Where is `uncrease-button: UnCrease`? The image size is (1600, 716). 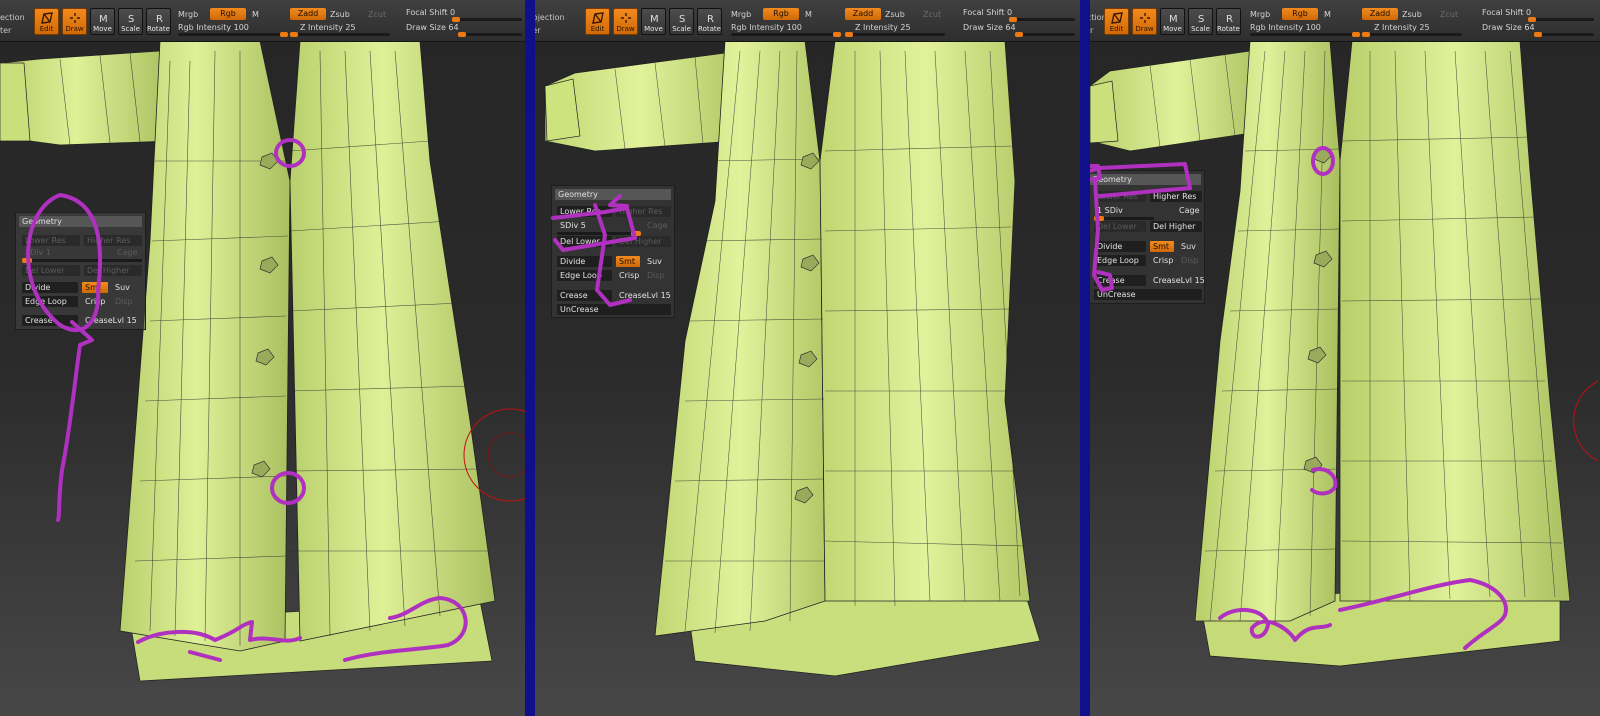 uncrease-button: UnCrease is located at coordinates (614, 309).